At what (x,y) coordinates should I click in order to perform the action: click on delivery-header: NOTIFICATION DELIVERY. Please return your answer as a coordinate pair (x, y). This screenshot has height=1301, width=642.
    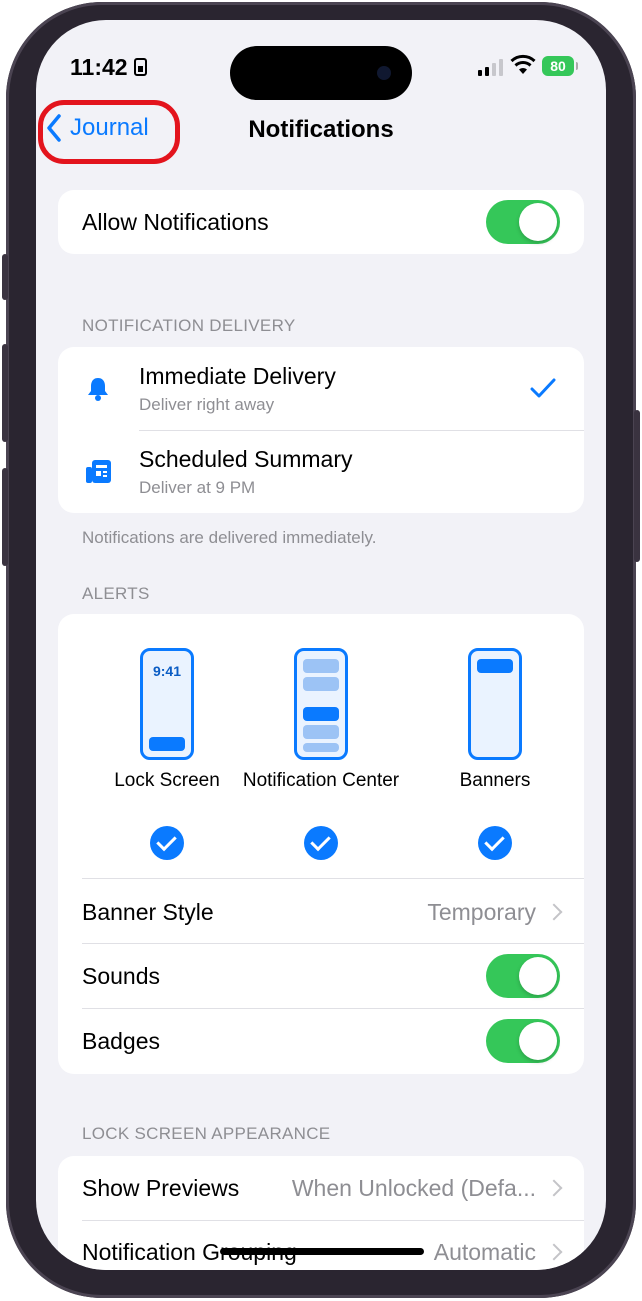
    Looking at the image, I should click on (189, 325).